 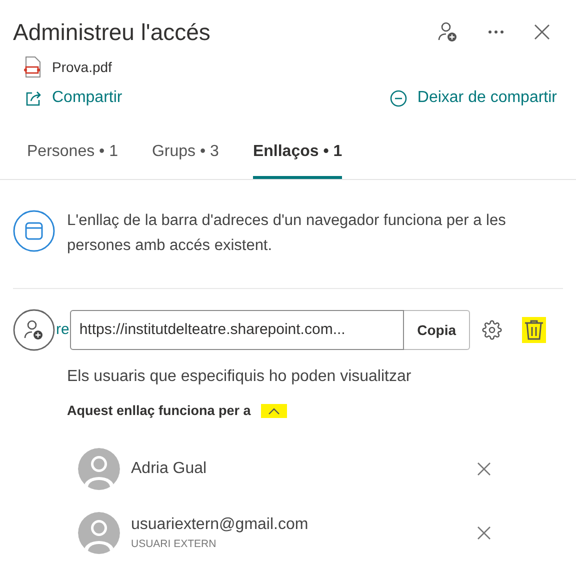 I want to click on share-icon, so click(x=34, y=98).